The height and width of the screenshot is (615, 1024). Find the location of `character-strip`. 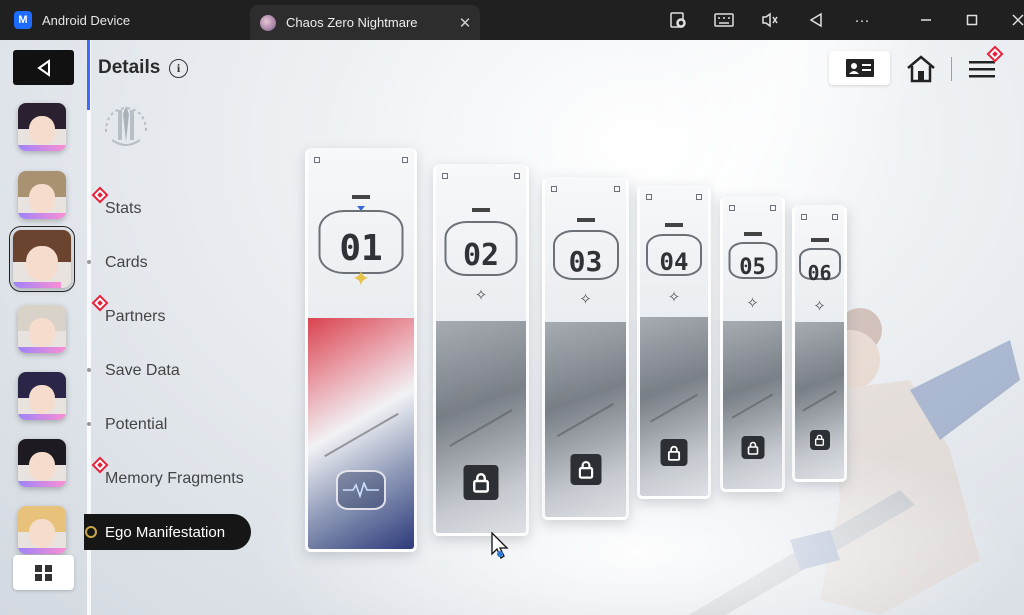

character-strip is located at coordinates (45, 327).